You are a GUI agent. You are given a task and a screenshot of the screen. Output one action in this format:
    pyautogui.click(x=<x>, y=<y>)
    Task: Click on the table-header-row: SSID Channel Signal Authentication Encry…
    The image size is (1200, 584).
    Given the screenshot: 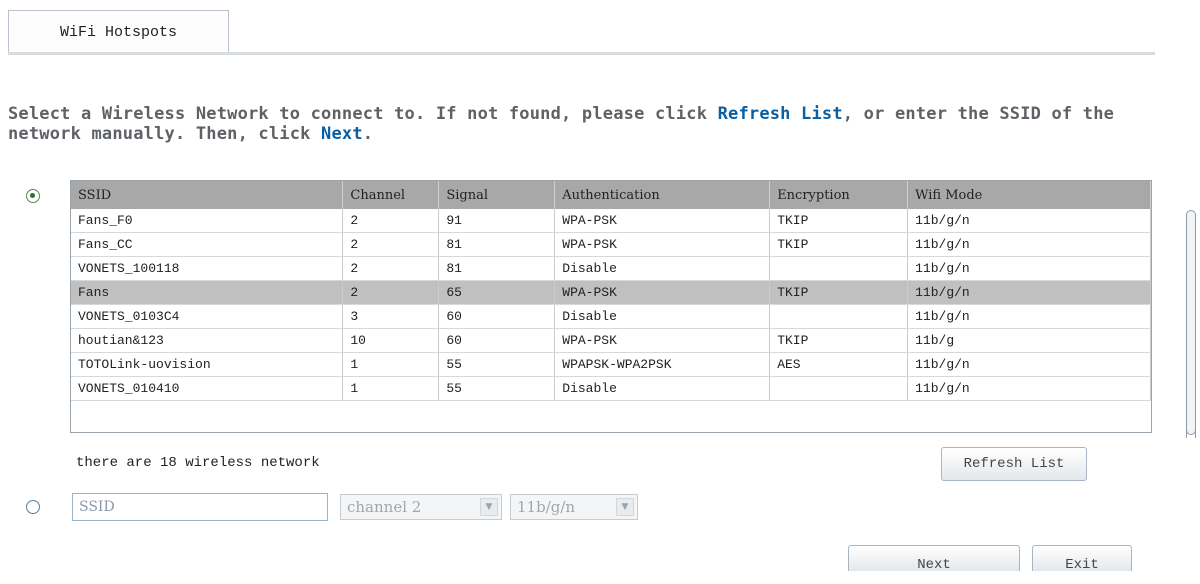 What is the action you would take?
    pyautogui.click(x=611, y=195)
    